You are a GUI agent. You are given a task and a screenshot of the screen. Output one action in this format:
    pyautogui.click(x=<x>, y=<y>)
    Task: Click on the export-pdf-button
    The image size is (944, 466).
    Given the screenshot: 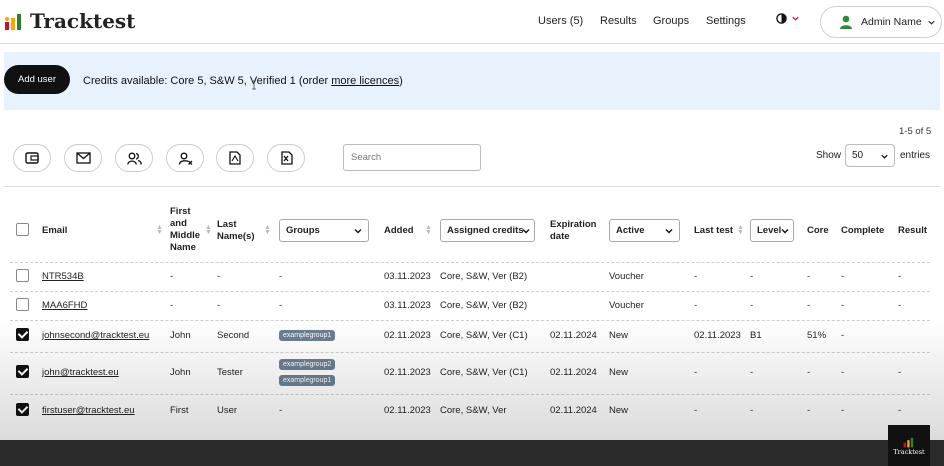 What is the action you would take?
    pyautogui.click(x=235, y=158)
    